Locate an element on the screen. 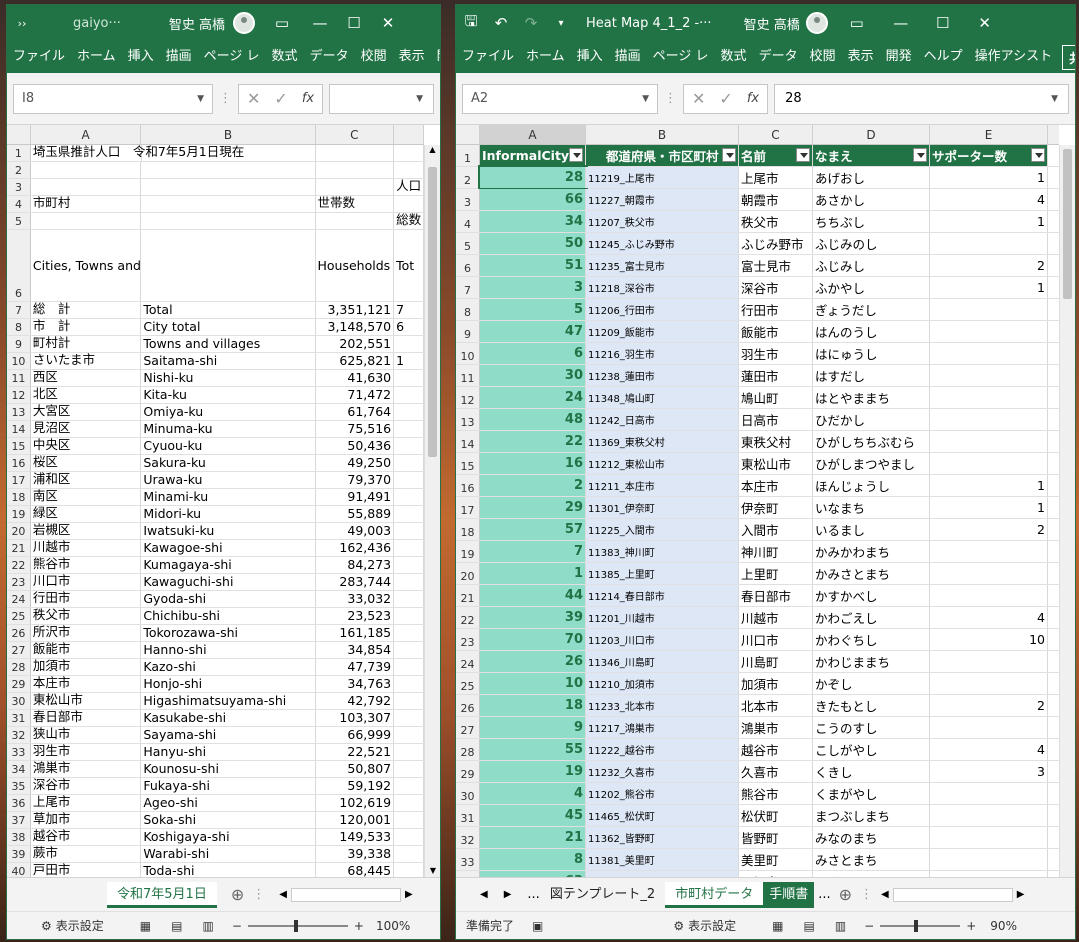 This screenshot has width=1079, height=942. cell: 3,351,121 is located at coordinates (355, 310).